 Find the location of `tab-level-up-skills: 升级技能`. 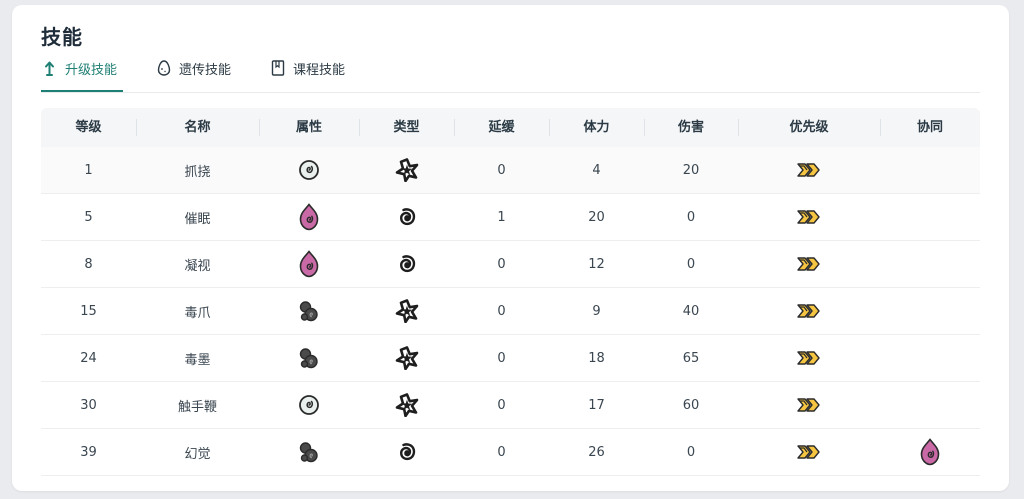

tab-level-up-skills: 升级技能 is located at coordinates (82, 73).